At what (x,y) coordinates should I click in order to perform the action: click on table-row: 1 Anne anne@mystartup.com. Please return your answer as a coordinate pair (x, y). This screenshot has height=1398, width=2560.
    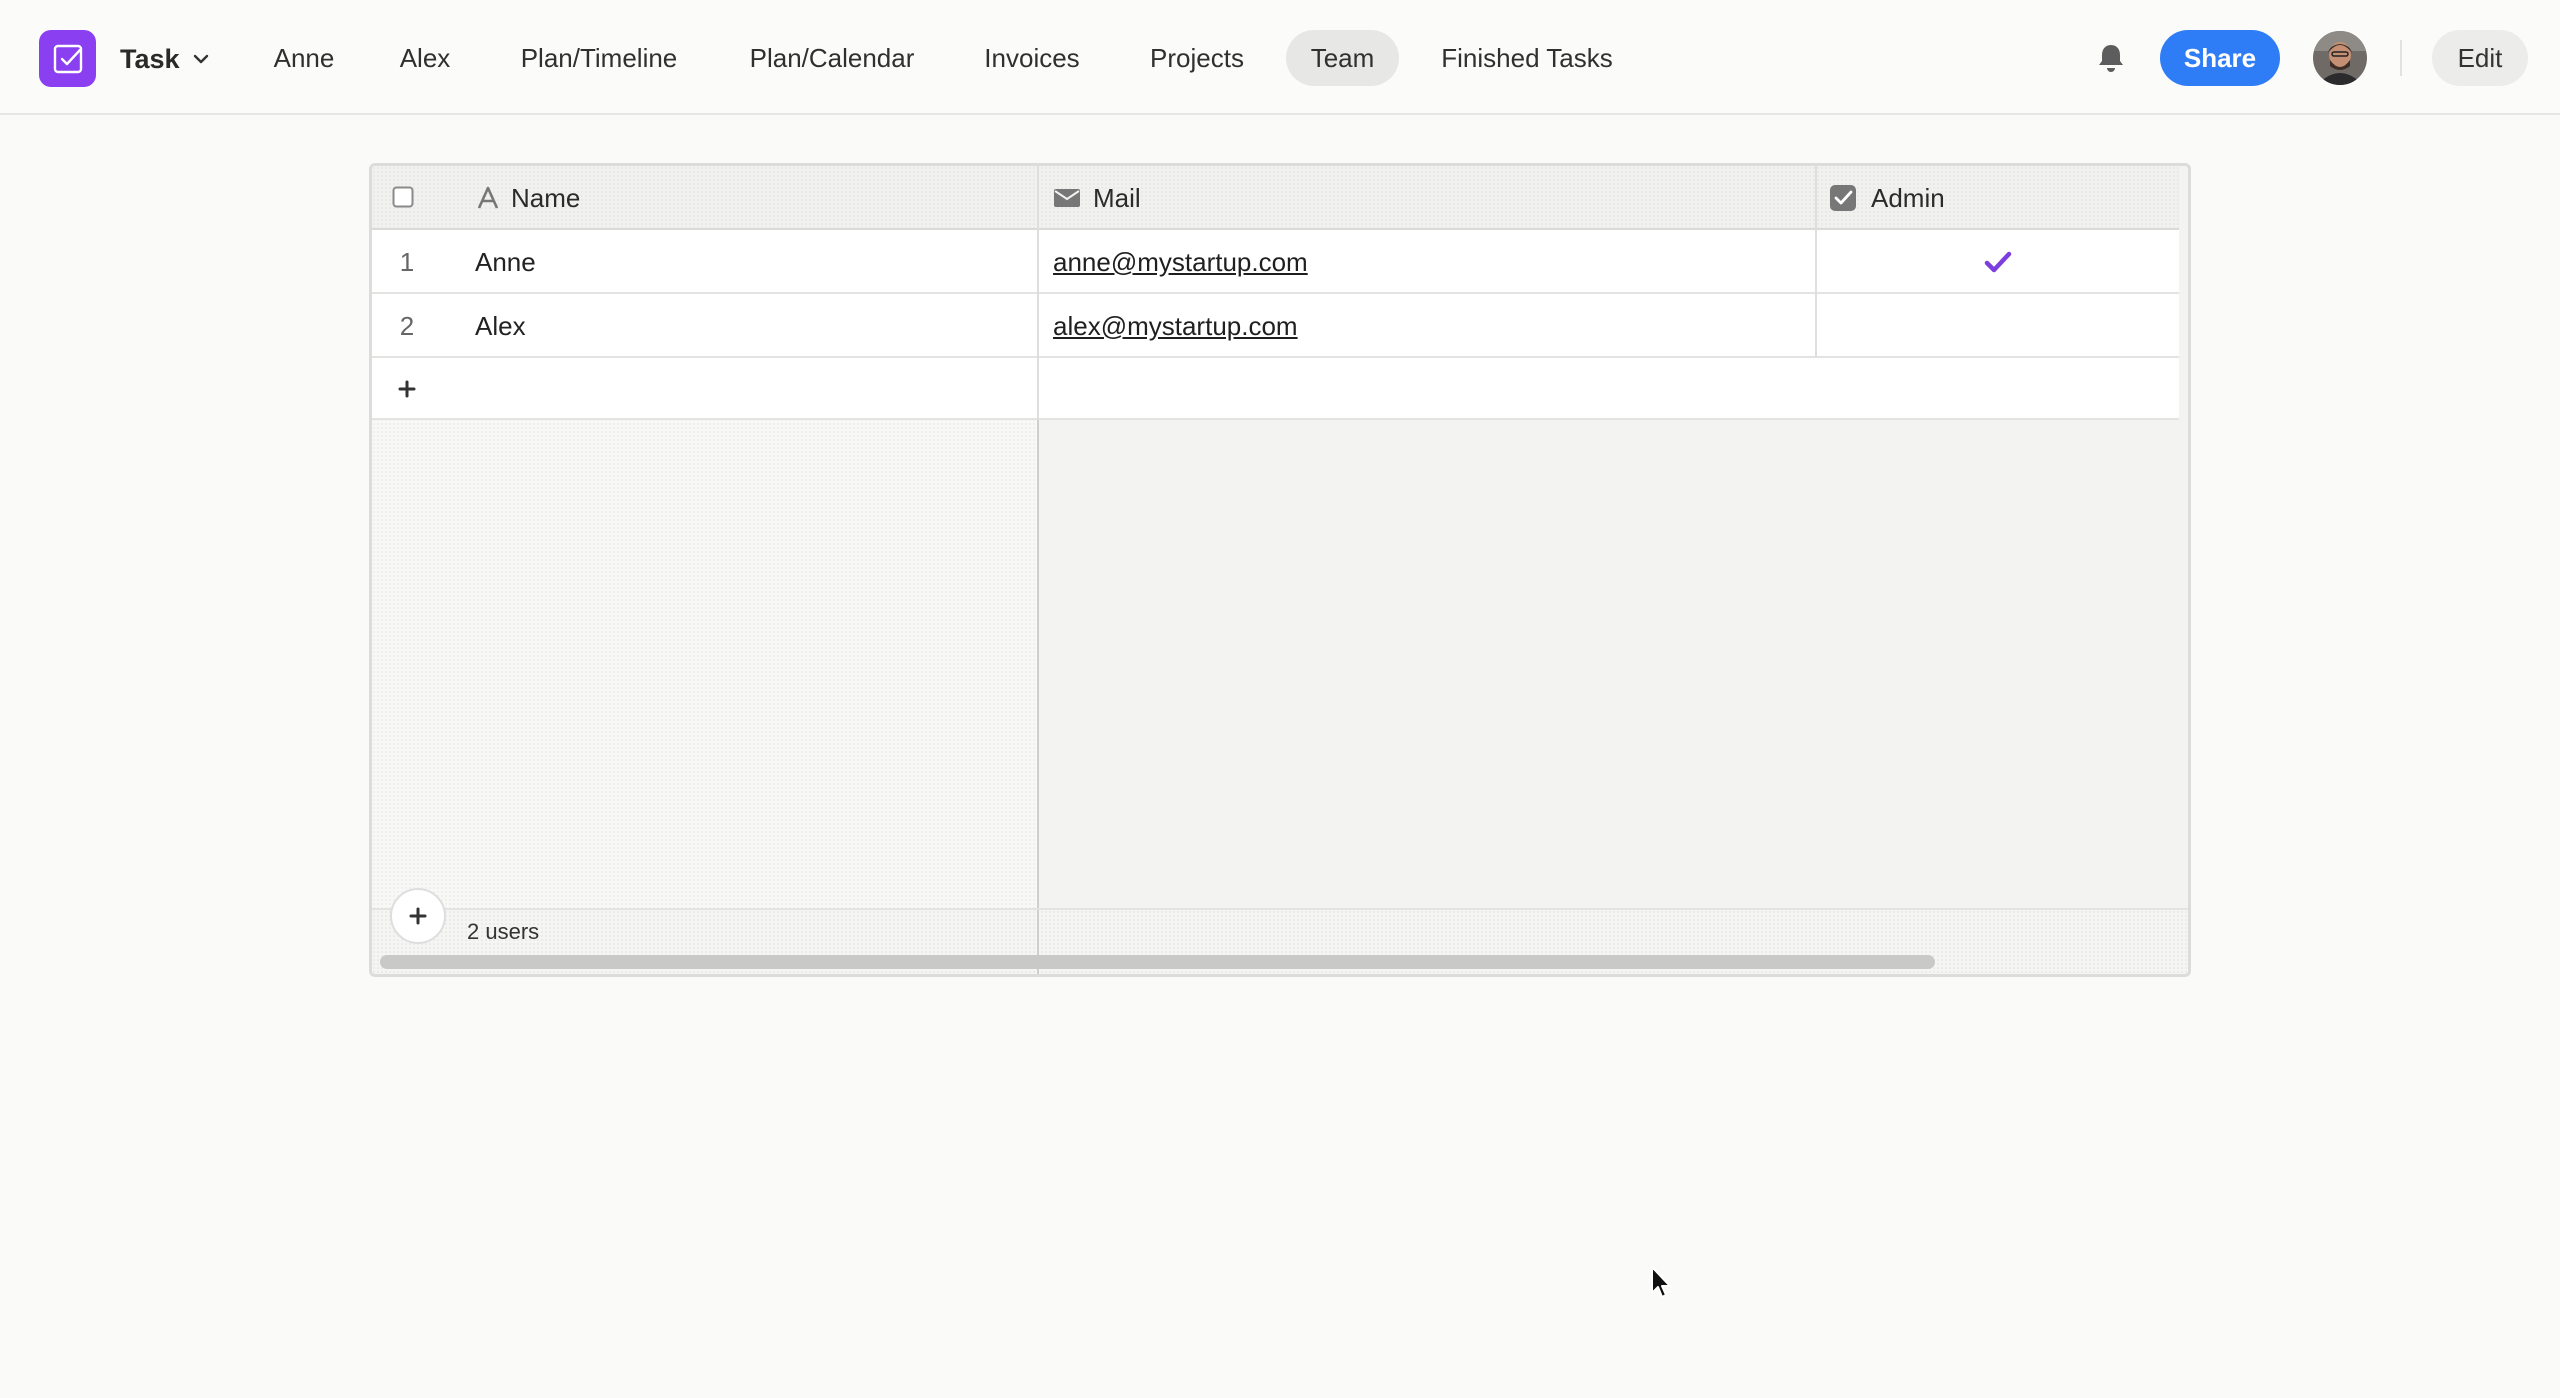
    Looking at the image, I should click on (1275, 262).